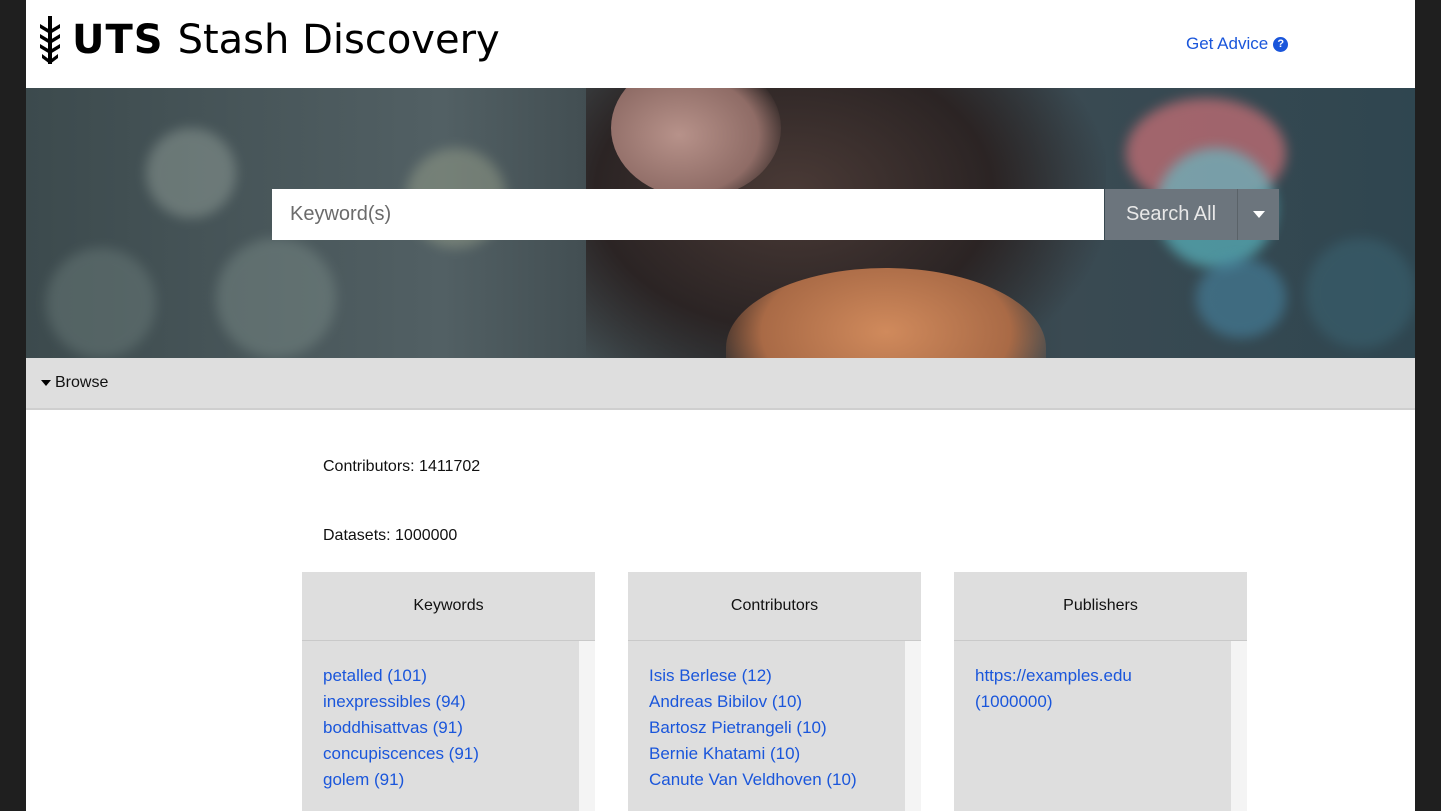  I want to click on question-circle-icon: ?, so click(1281, 44).